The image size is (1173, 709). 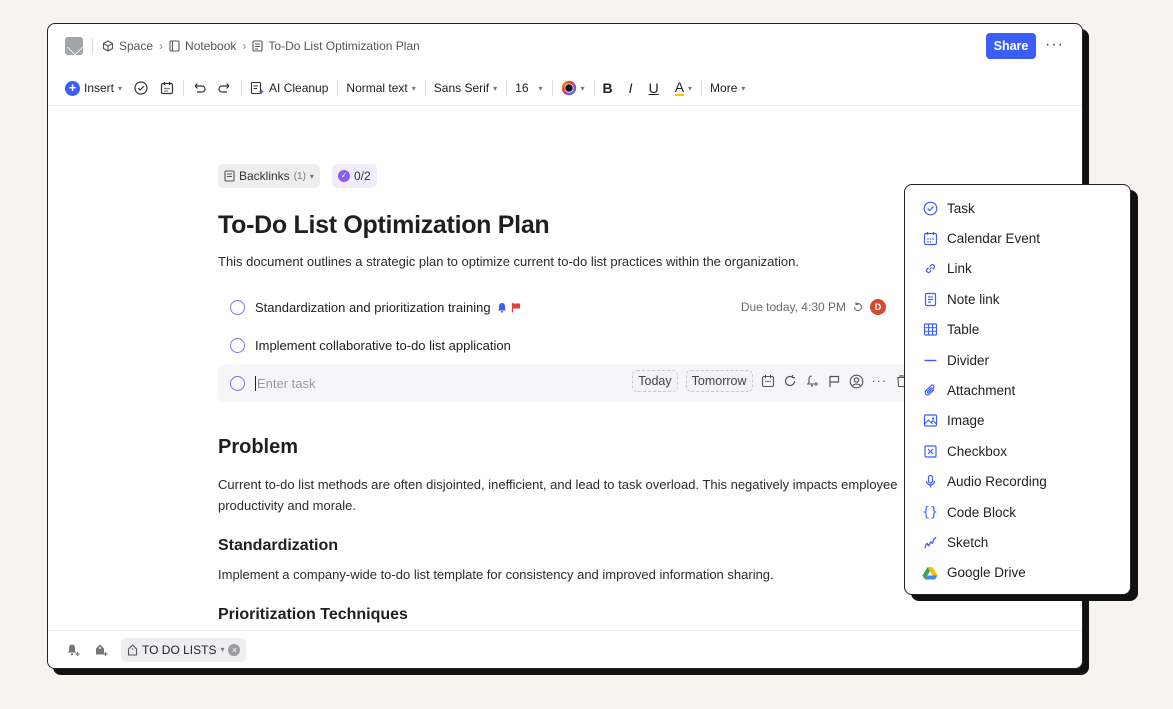 What do you see at coordinates (930, 451) in the screenshot?
I see `checkbox-icon` at bounding box center [930, 451].